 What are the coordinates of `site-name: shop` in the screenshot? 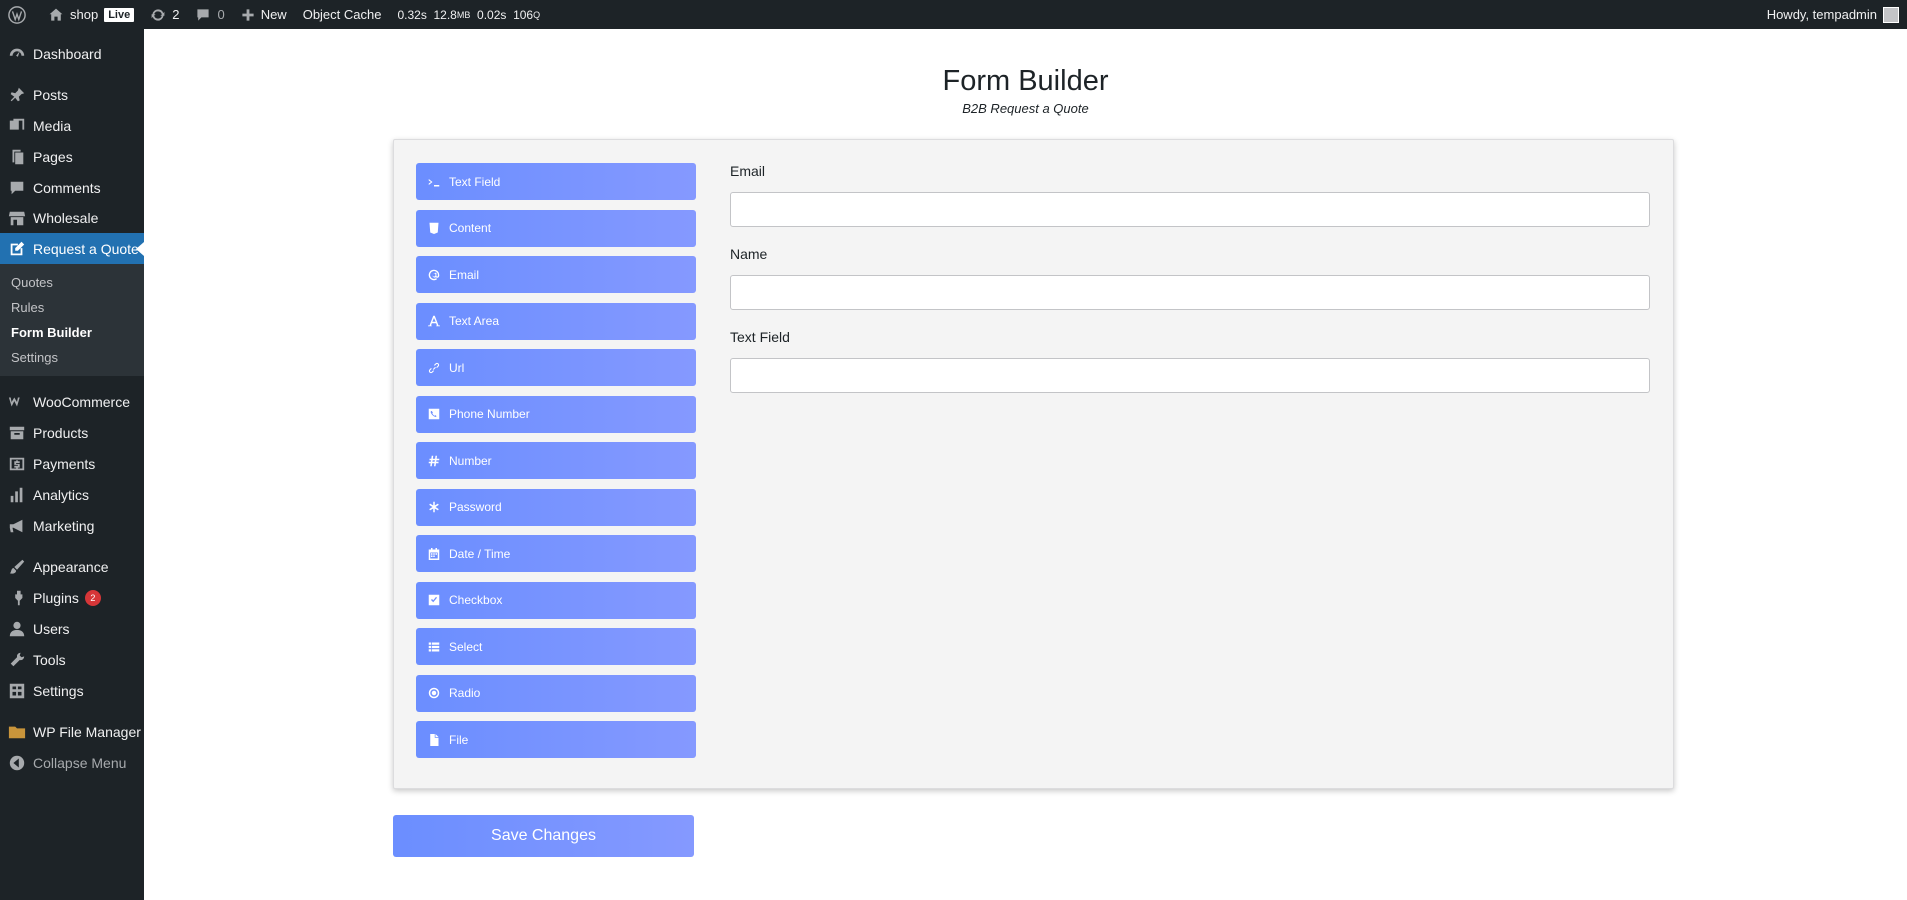 It's located at (84, 14).